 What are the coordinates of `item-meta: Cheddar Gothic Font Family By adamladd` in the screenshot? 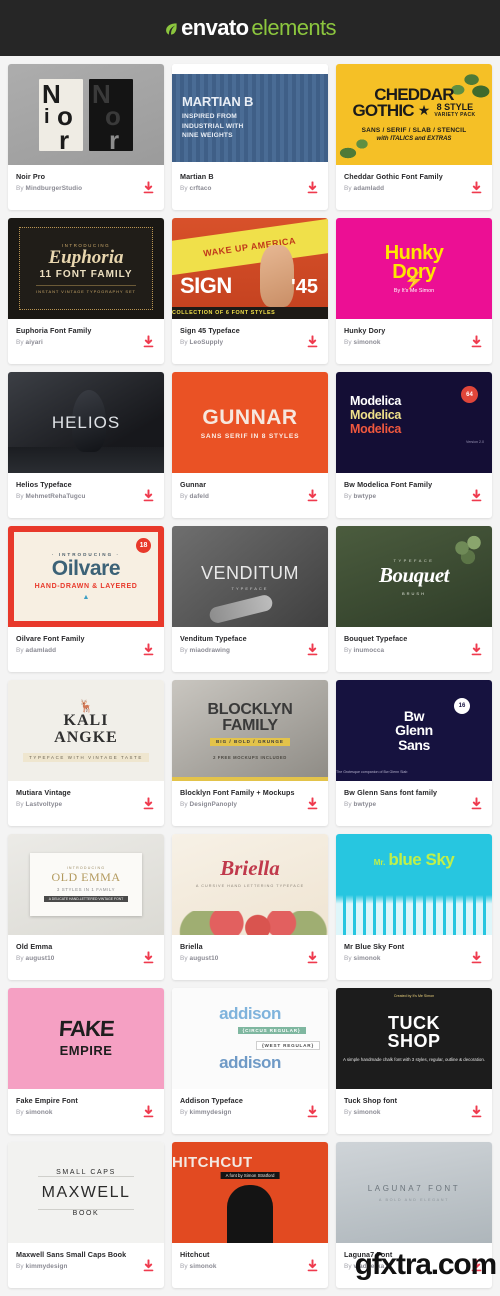 It's located at (414, 187).